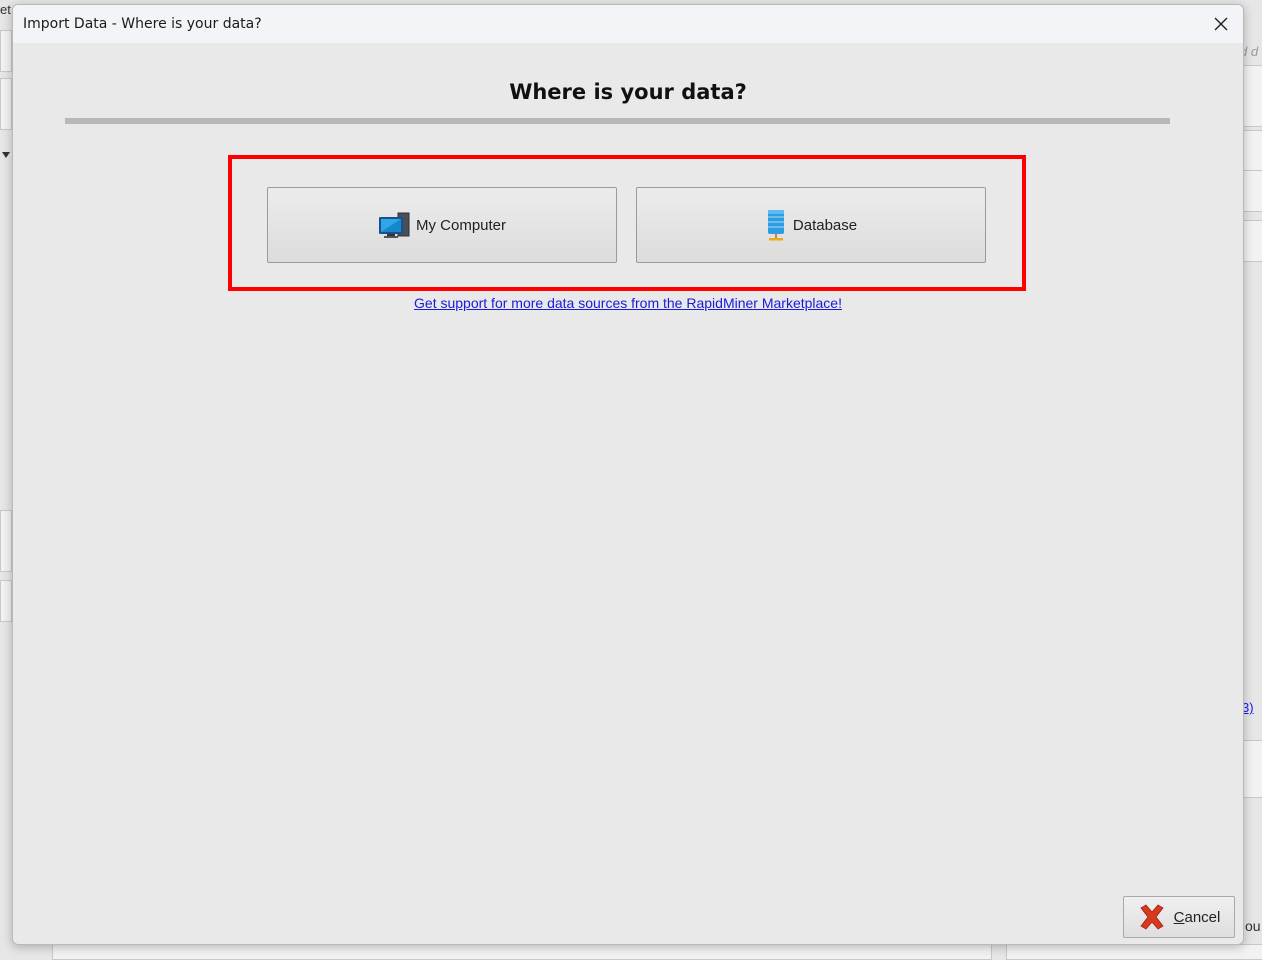  I want to click on cancel-mnemonic: C, so click(1179, 917).